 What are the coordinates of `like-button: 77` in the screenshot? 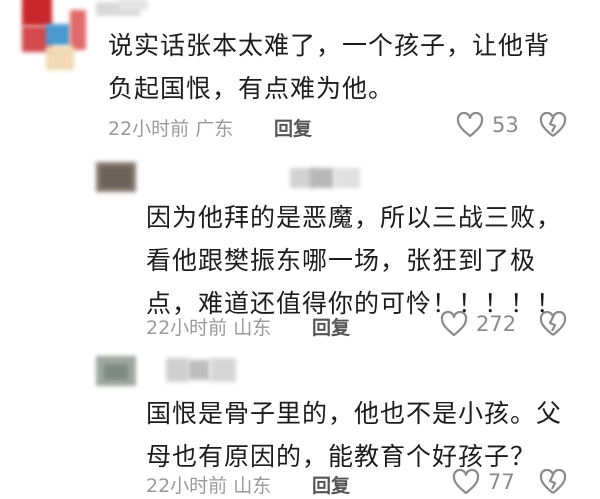 It's located at (483, 482).